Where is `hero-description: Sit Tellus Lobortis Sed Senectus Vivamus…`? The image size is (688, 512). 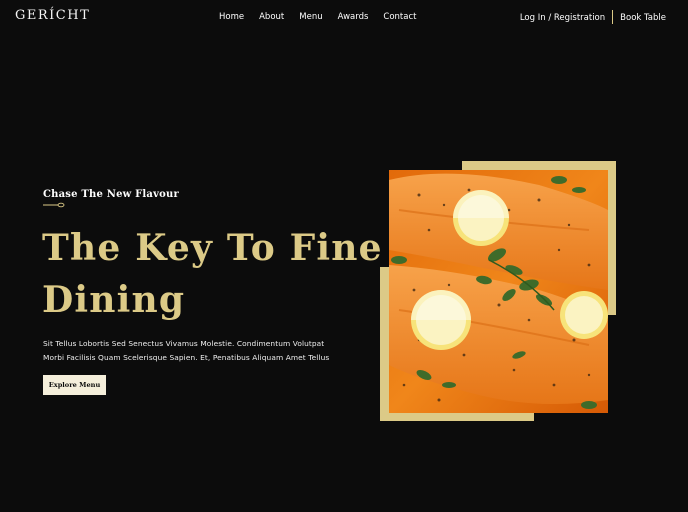
hero-description: Sit Tellus Lobortis Sed Senectus Vivamus… is located at coordinates (186, 350).